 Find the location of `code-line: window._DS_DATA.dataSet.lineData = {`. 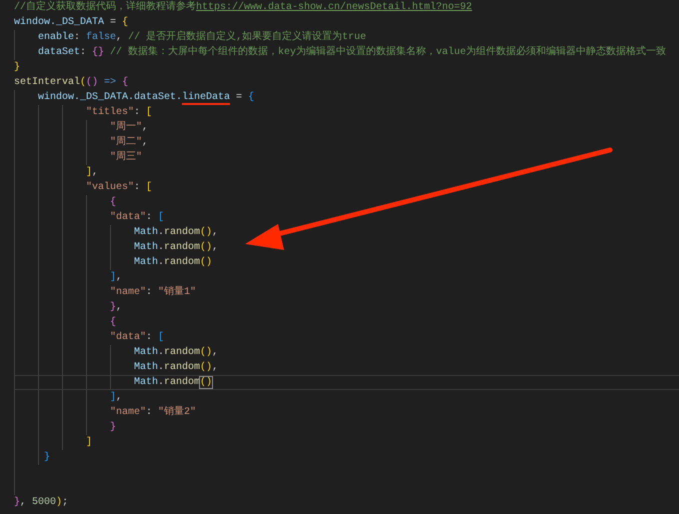

code-line: window._DS_DATA.dataSet.lineData = { is located at coordinates (146, 97).